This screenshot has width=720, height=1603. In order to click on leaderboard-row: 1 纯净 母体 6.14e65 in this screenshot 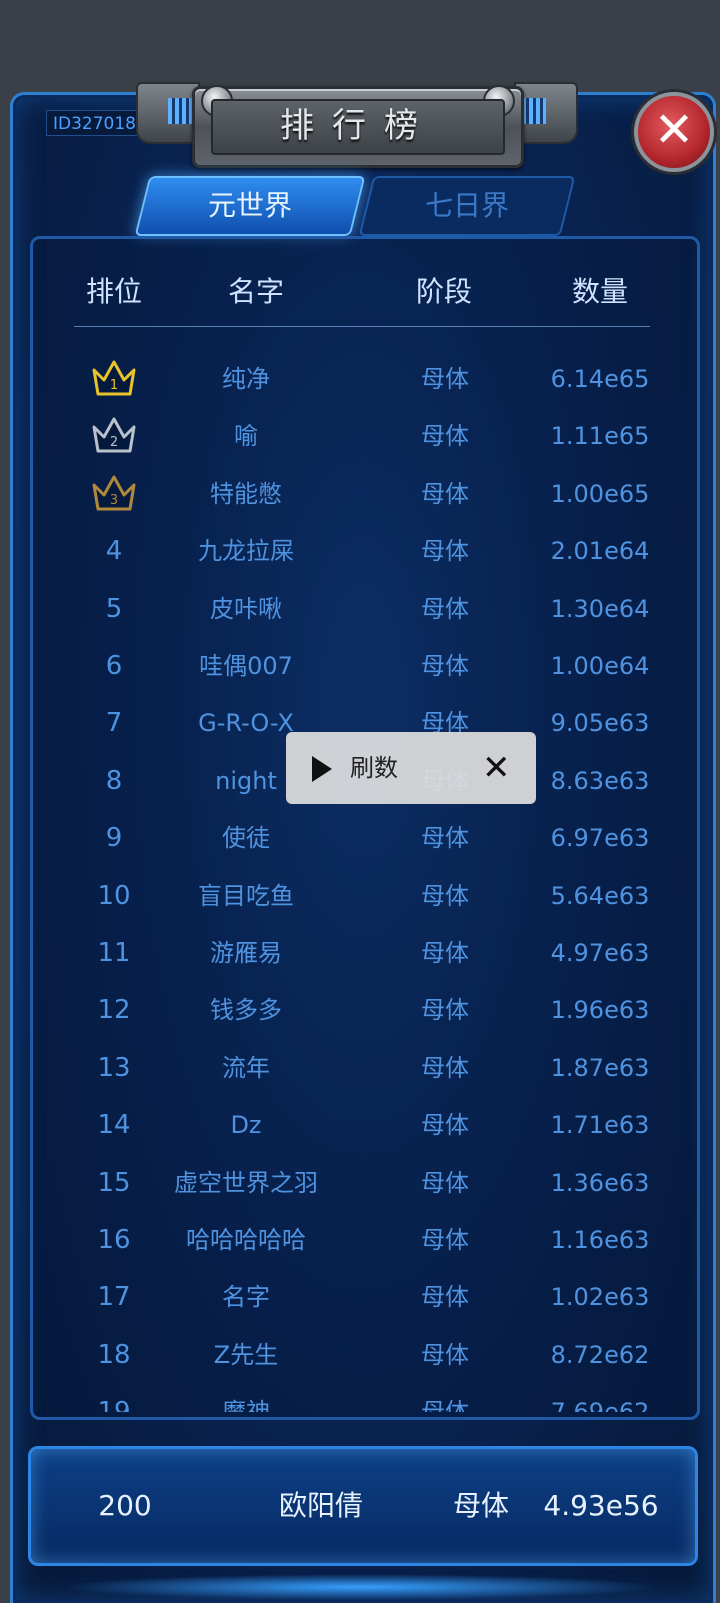, I will do `click(360, 379)`.